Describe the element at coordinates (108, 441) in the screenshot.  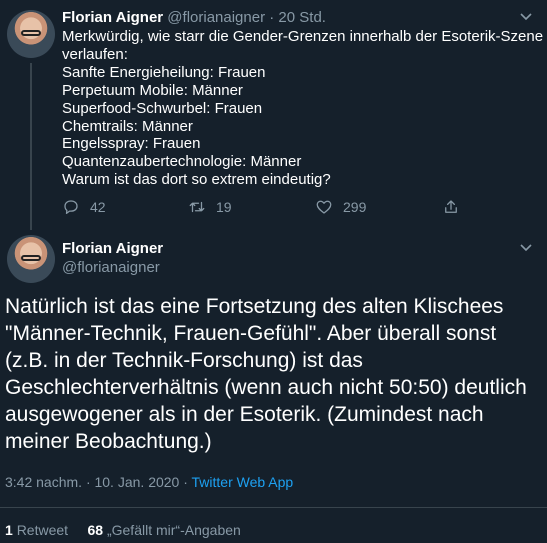
I see `tweet-line: meiner Beobachtung.)` at that location.